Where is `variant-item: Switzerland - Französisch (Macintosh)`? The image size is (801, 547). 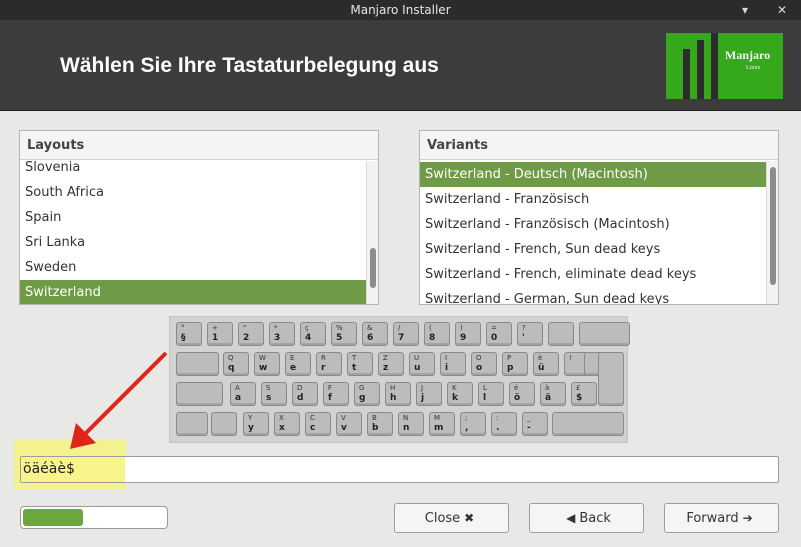
variant-item: Switzerland - Französisch (Macintosh) is located at coordinates (593, 224).